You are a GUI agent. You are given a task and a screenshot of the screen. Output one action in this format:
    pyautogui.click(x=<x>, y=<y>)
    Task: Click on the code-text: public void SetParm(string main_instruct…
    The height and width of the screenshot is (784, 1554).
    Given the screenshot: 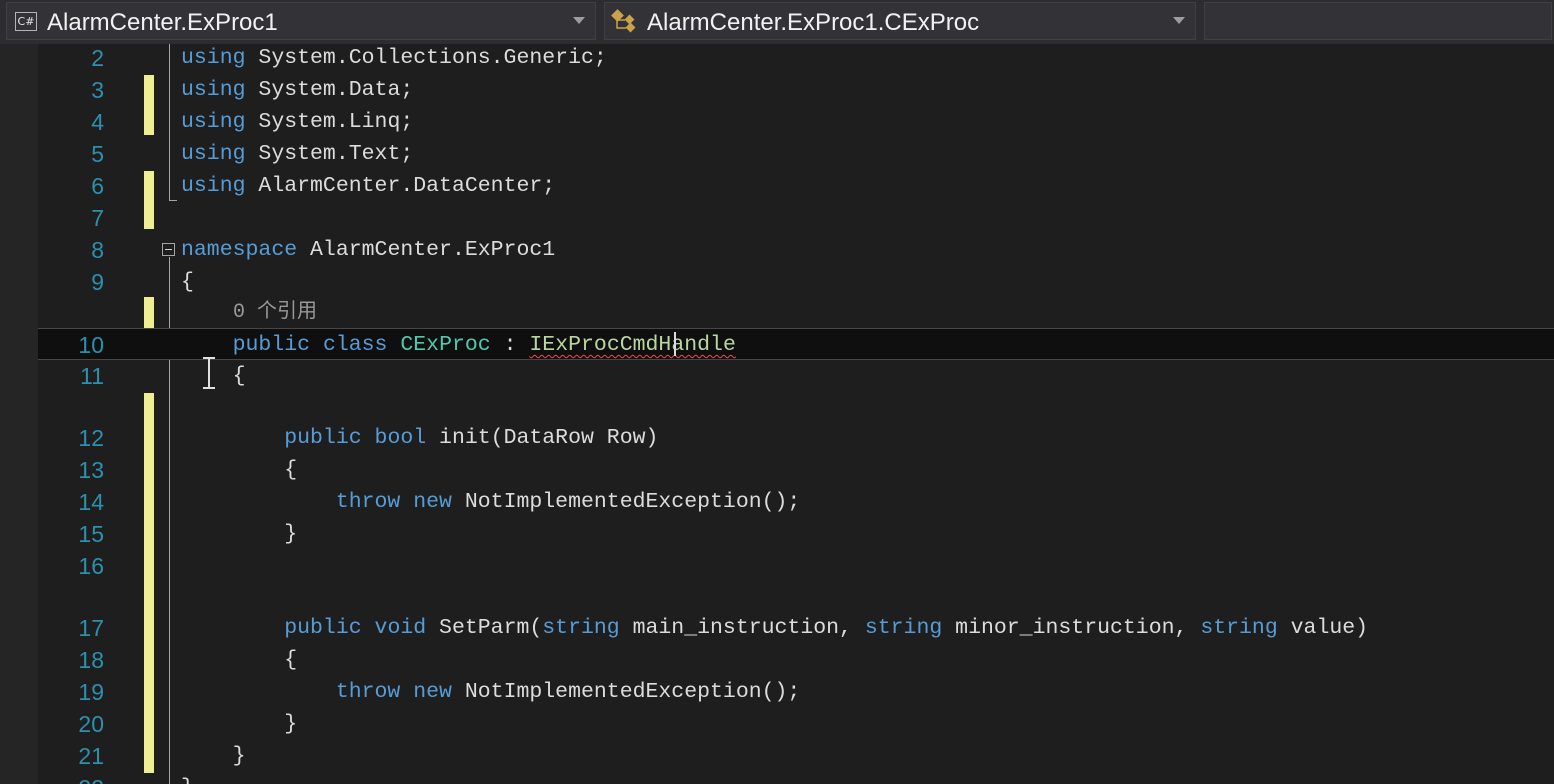 What is the action you would take?
    pyautogui.click(x=826, y=628)
    